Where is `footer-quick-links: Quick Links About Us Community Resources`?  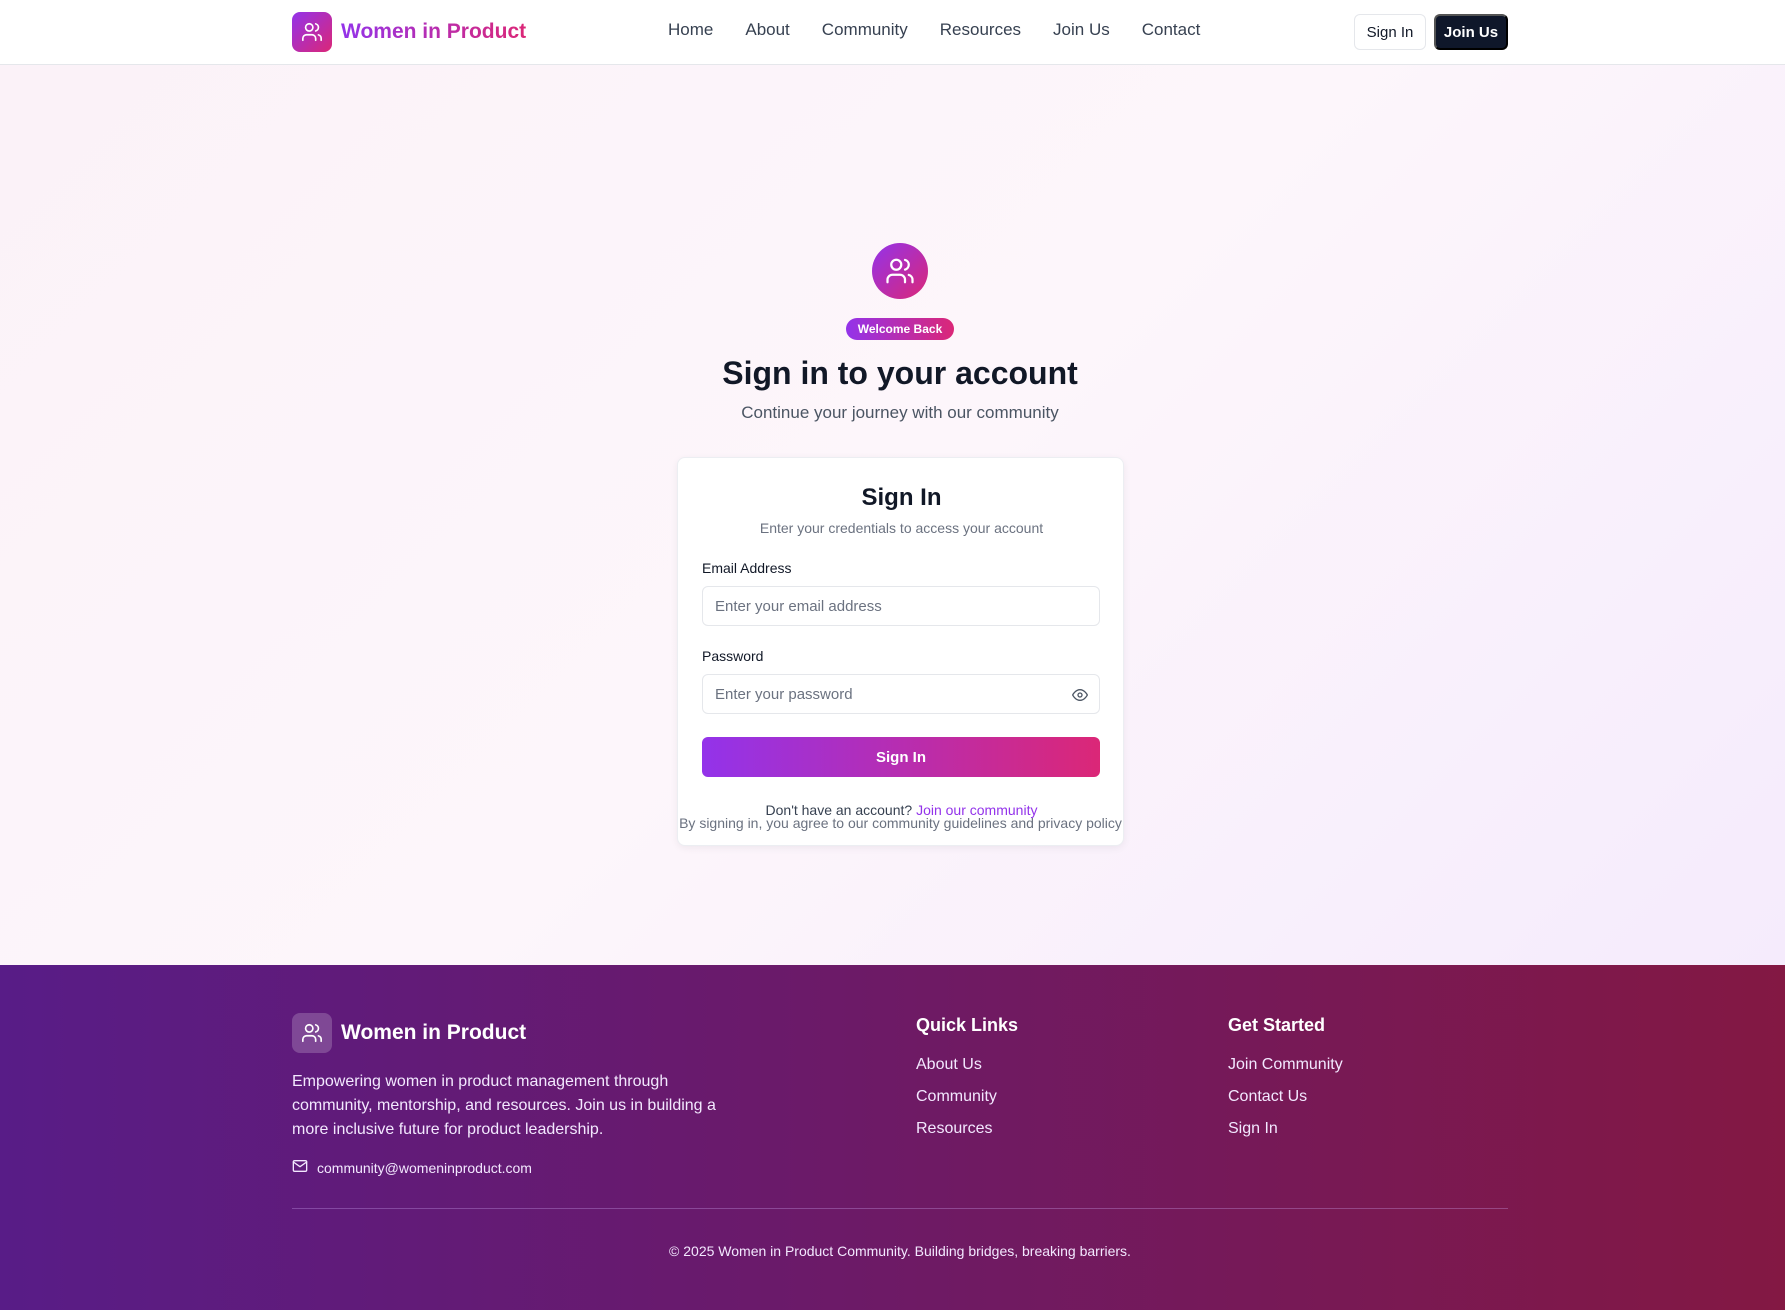 footer-quick-links: Quick Links About Us Community Resources is located at coordinates (967, 1083).